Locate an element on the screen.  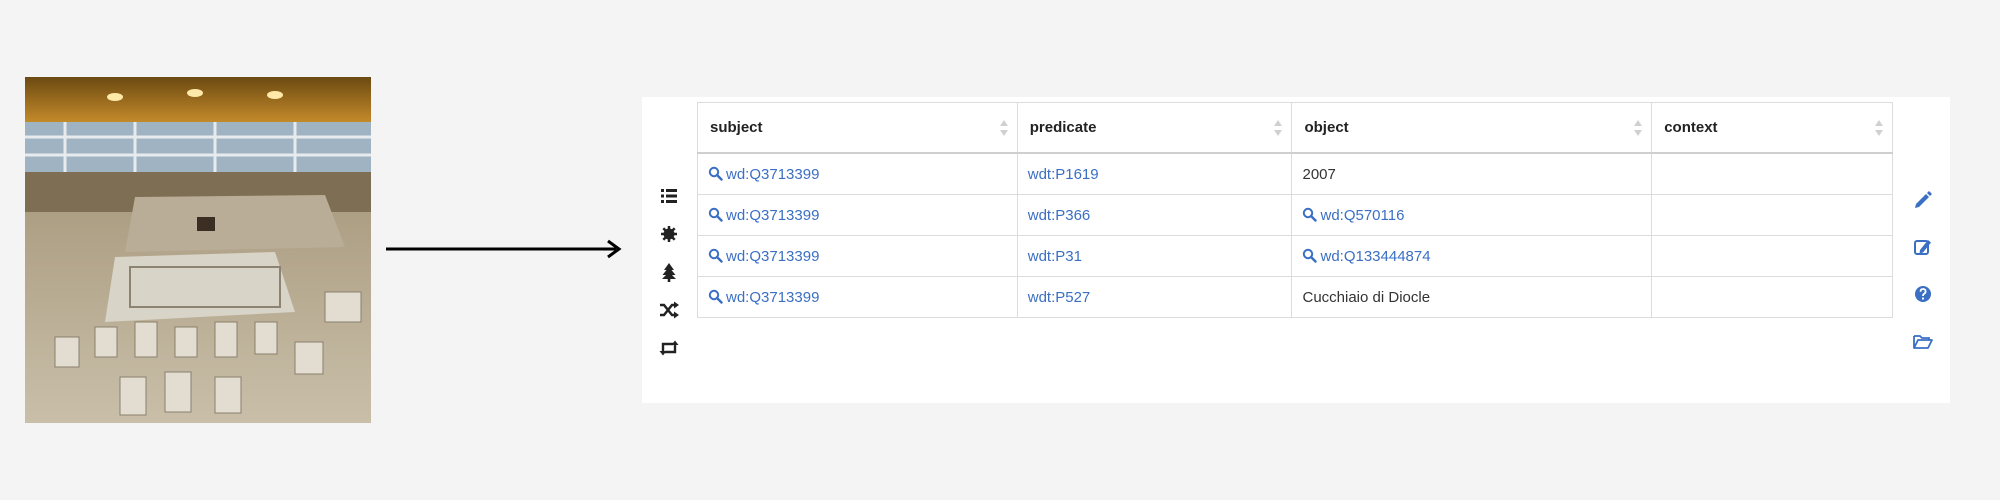
object-cell: wd:Q570116 is located at coordinates (1472, 215).